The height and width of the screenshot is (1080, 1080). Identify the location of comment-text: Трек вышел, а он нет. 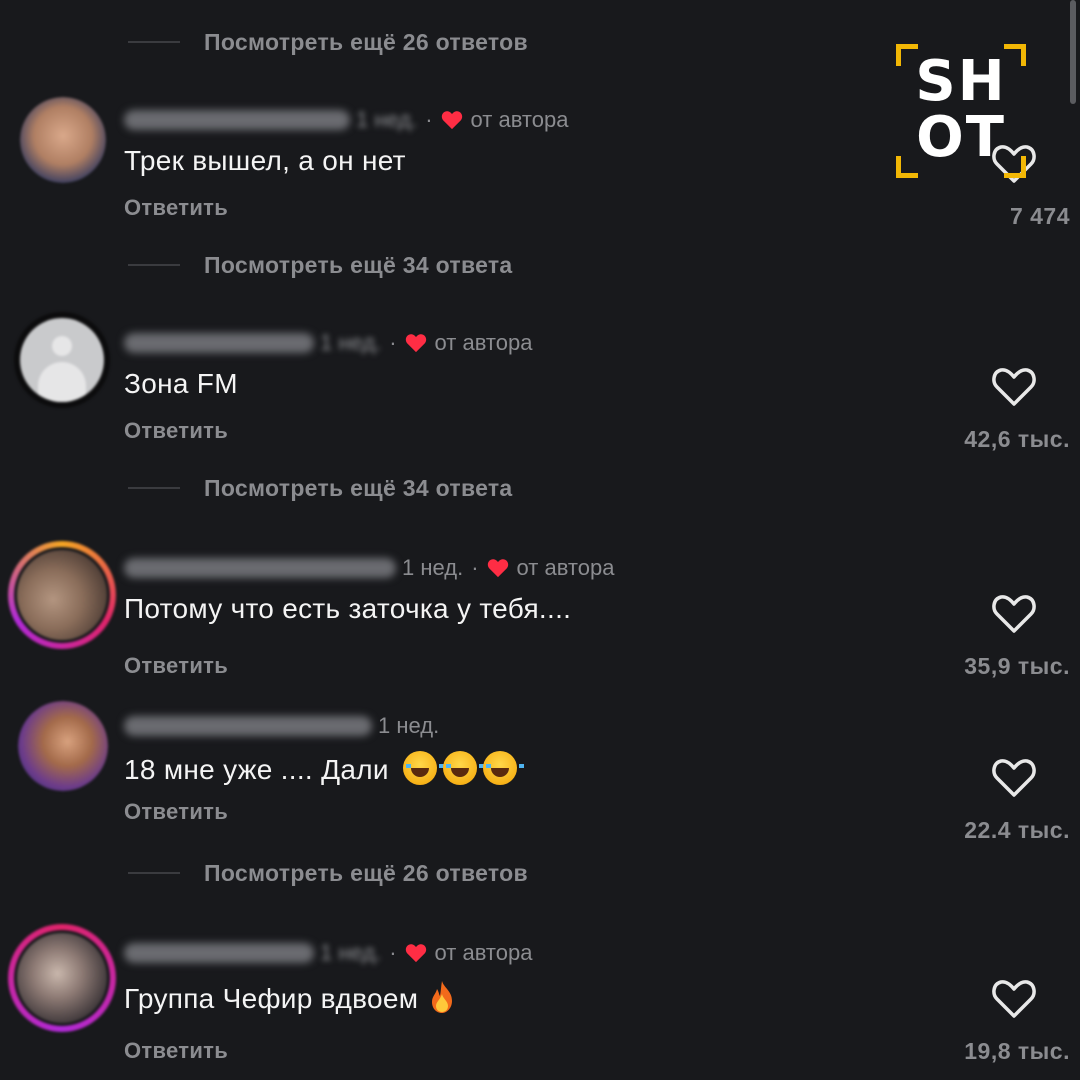
(265, 160).